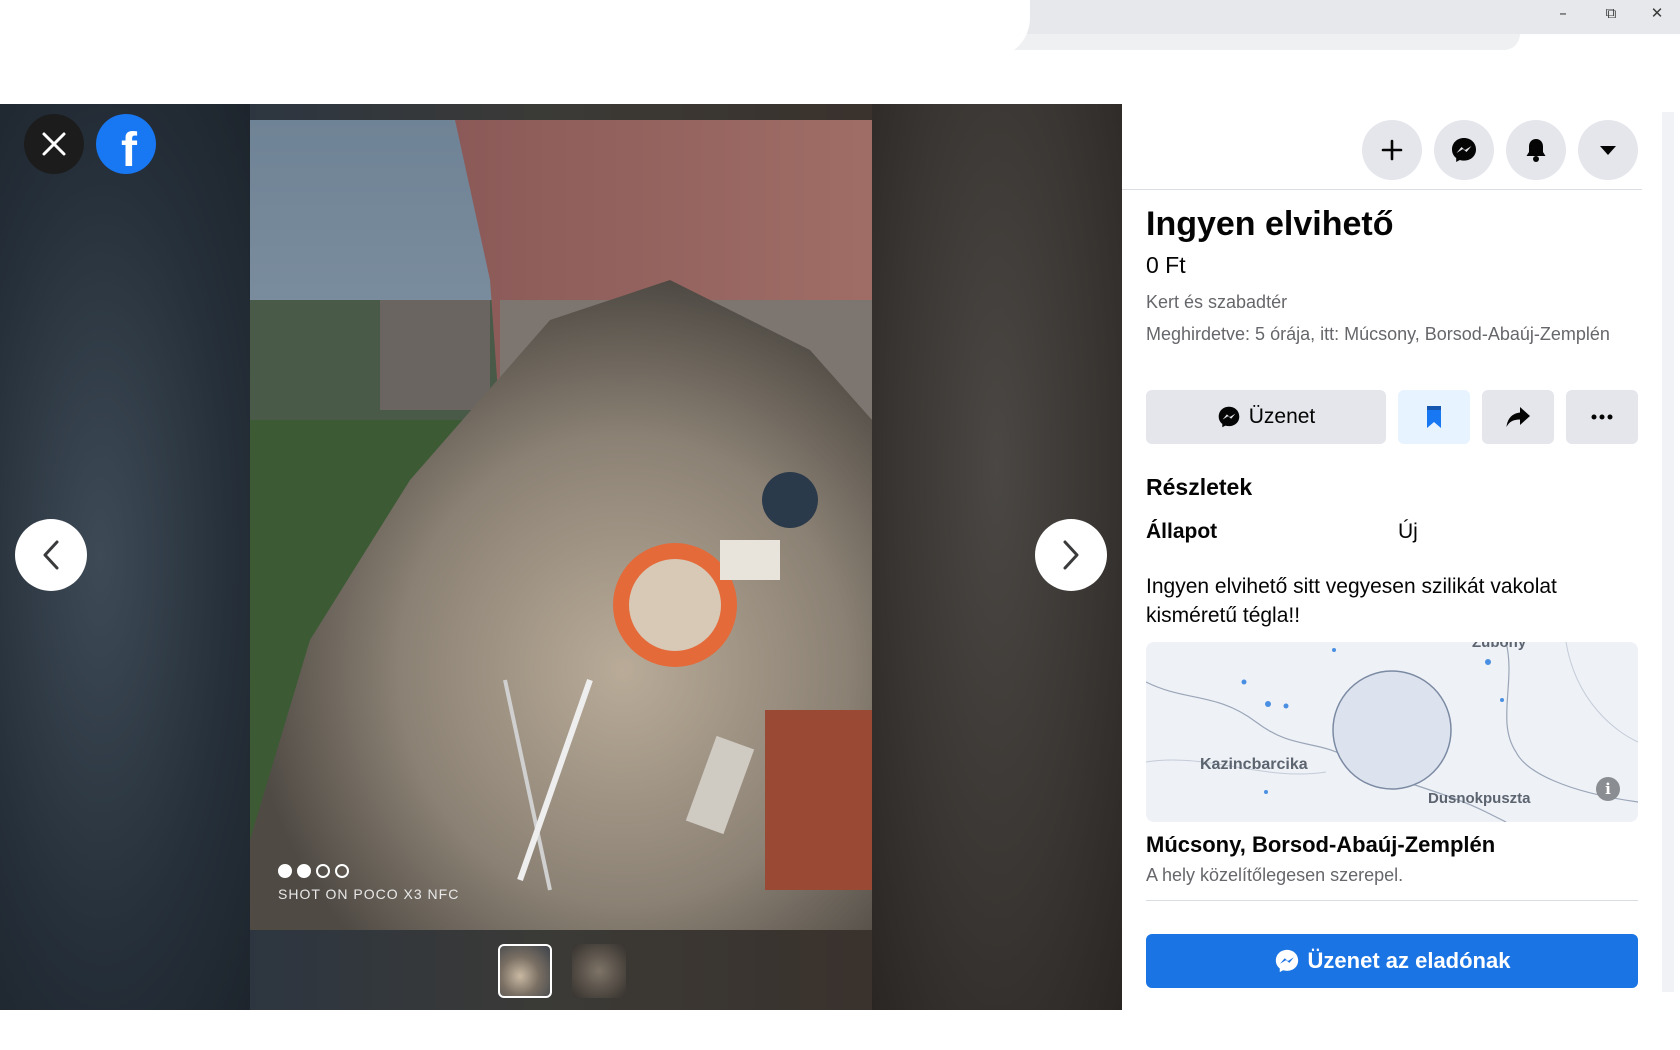 This screenshot has height=1050, width=1680. Describe the element at coordinates (1182, 531) in the screenshot. I see `condition-label: Állapot` at that location.